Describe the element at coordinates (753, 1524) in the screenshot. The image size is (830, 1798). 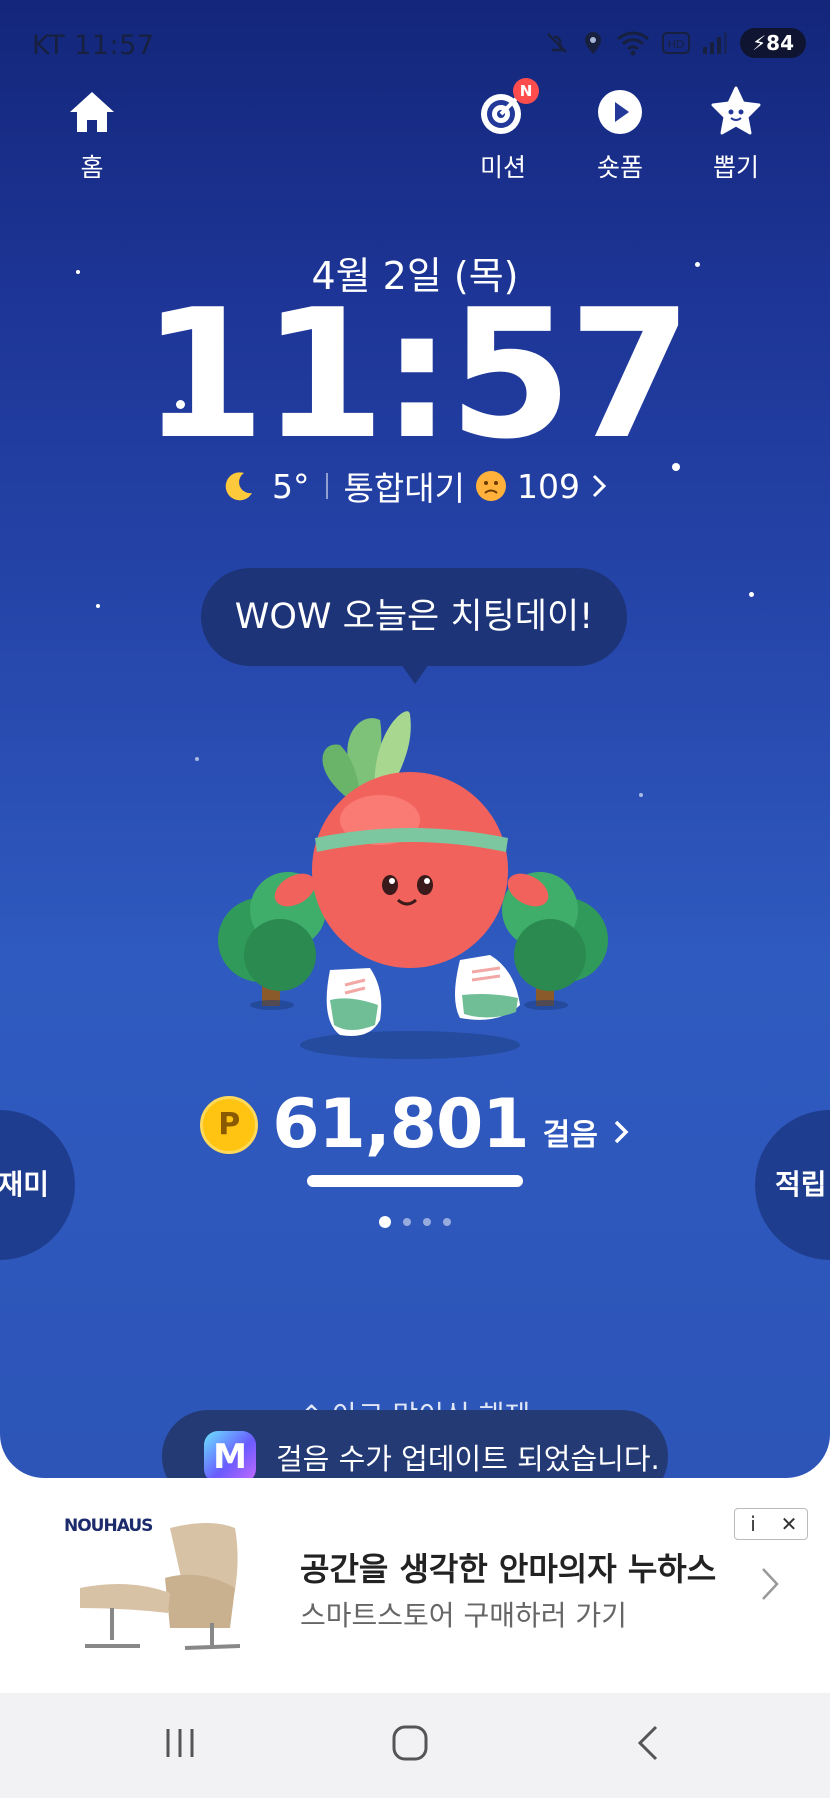
I see `ad-info-button: i` at that location.